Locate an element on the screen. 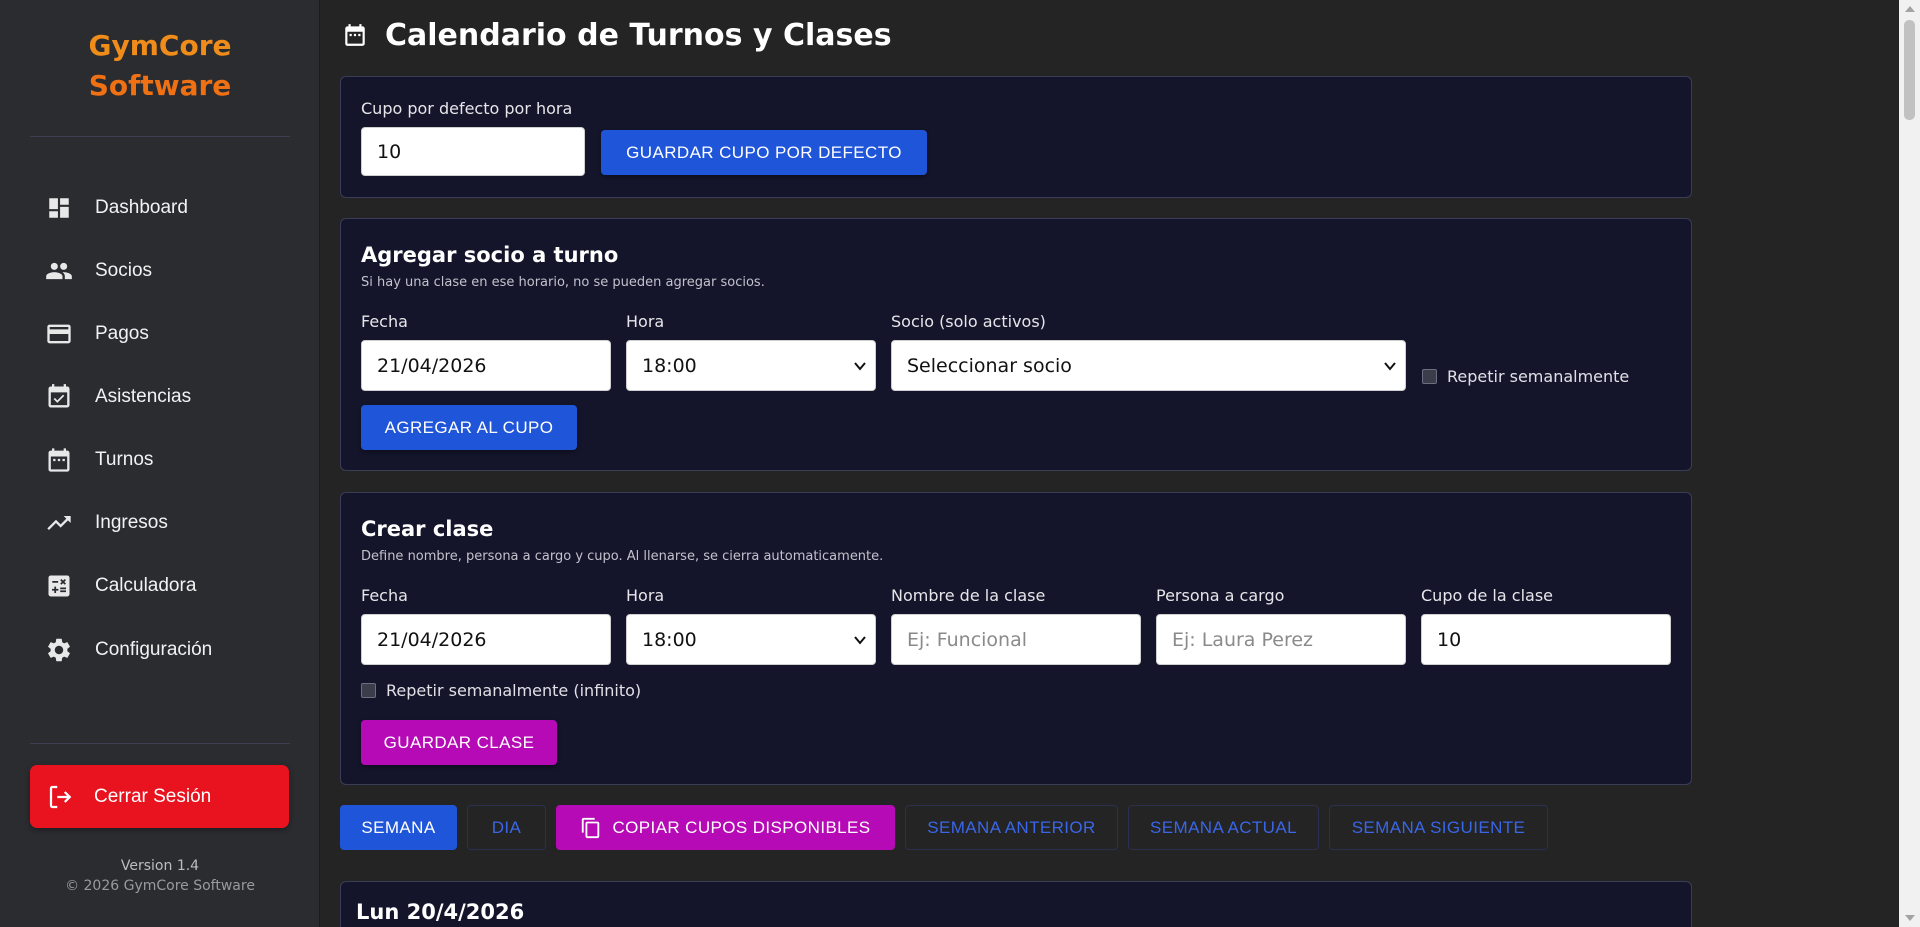 The width and height of the screenshot is (1920, 927). logout-button: Cerrar Sesión is located at coordinates (159, 796).